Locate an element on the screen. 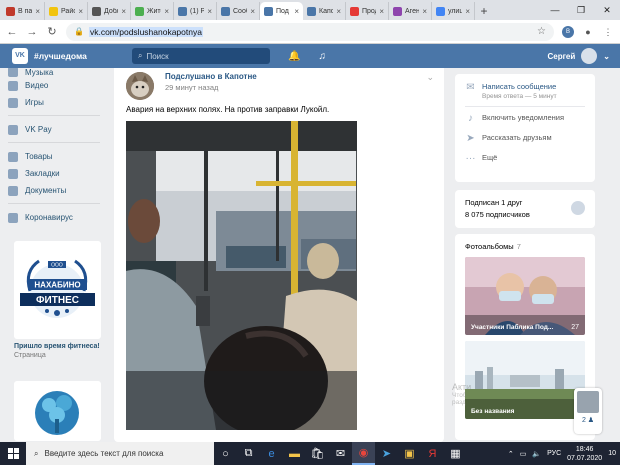 The width and height of the screenshot is (620, 465). more-button: ··· Ещё is located at coordinates (525, 158).